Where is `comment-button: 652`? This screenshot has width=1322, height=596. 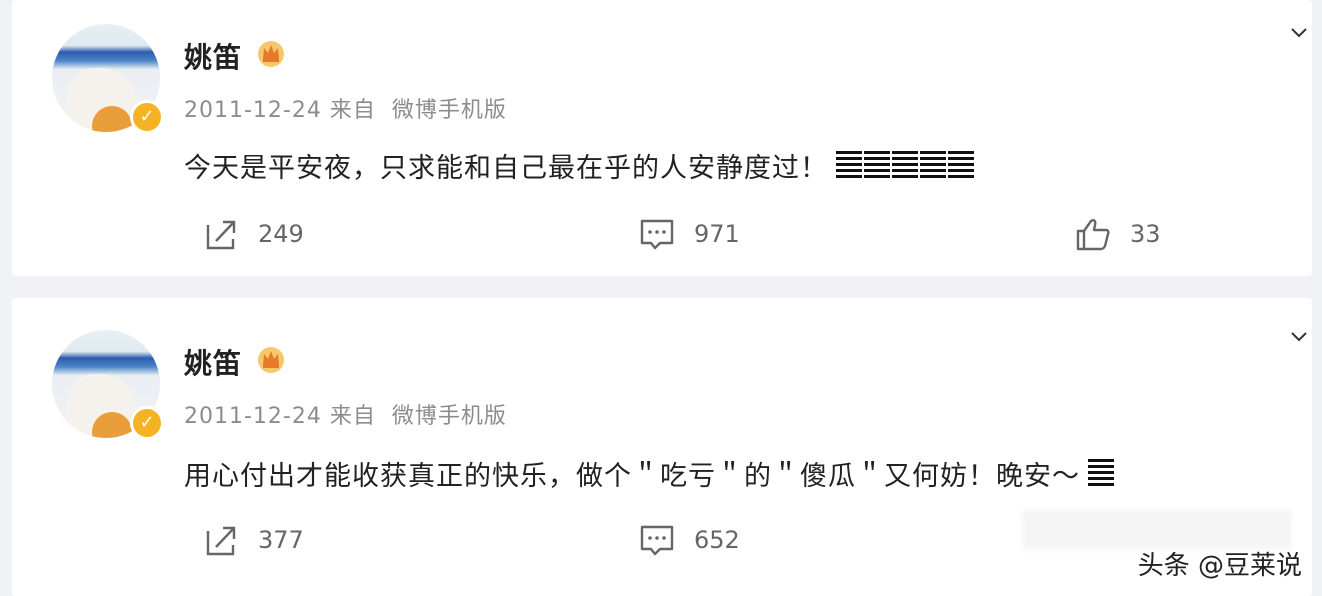 comment-button: 652 is located at coordinates (689, 540).